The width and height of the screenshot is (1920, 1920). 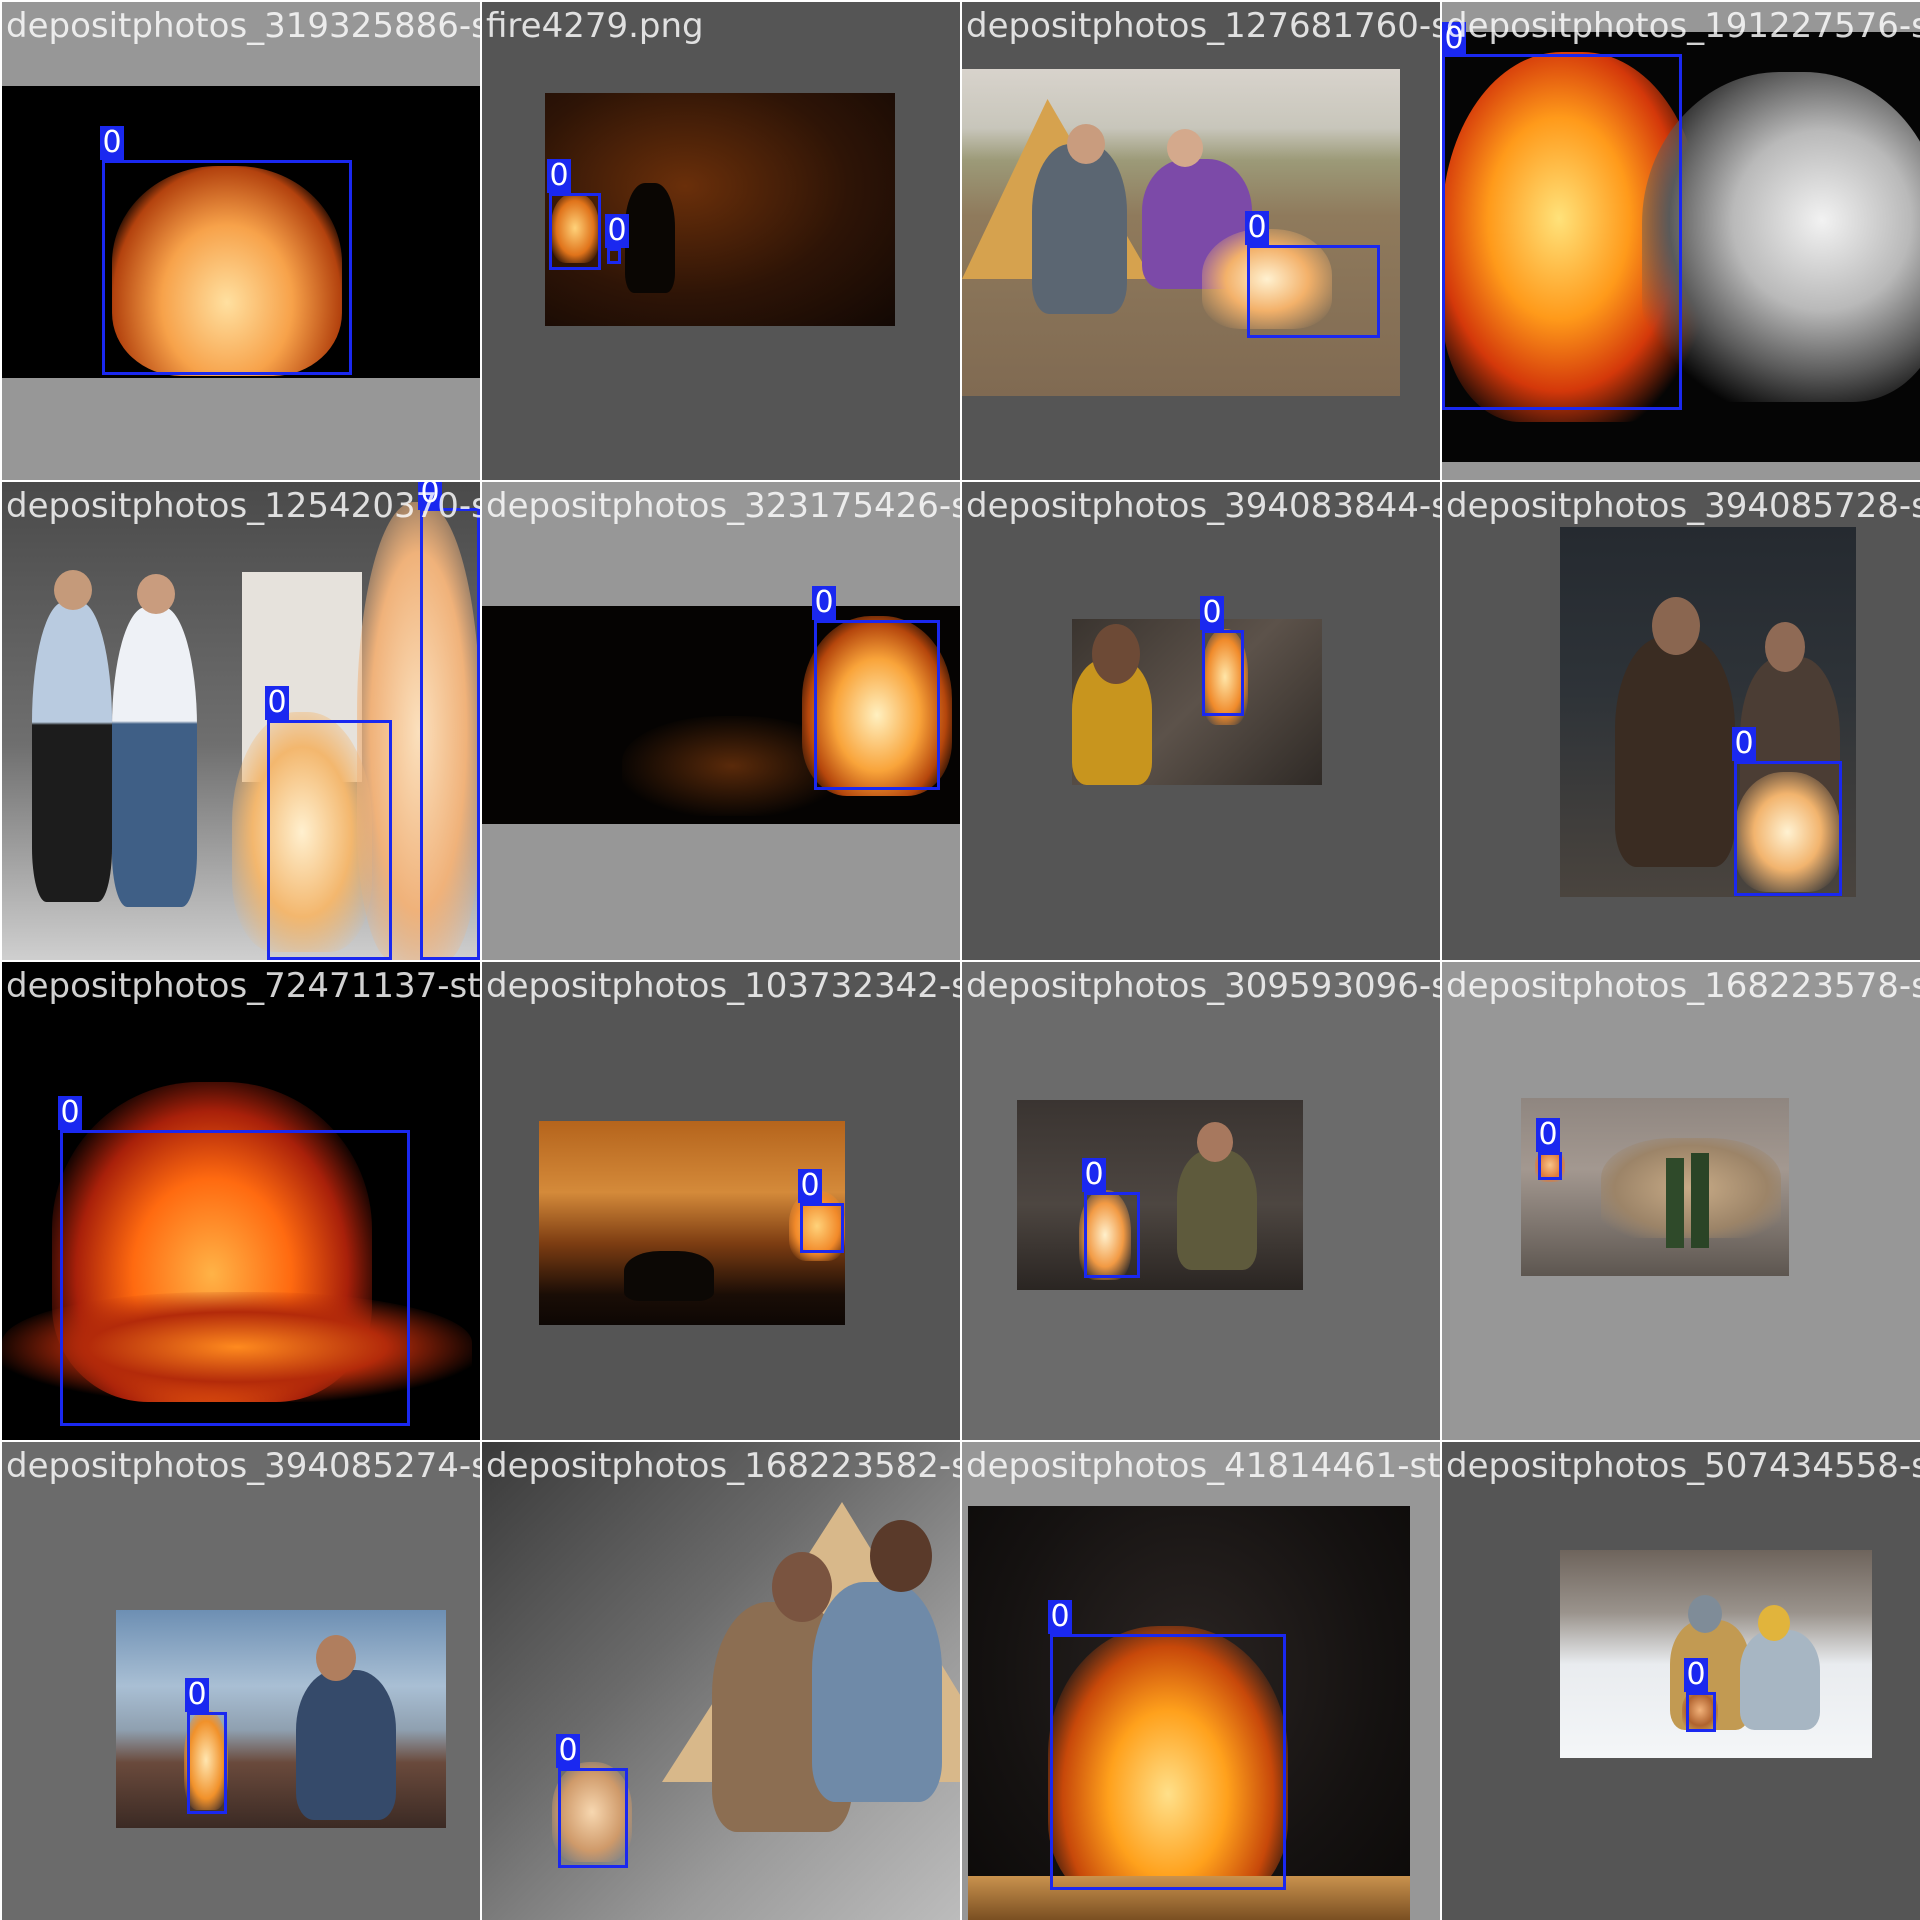 What do you see at coordinates (723, 986) in the screenshot?
I see `filename-label: depositphotos_103732342-stock-photo-fire` at bounding box center [723, 986].